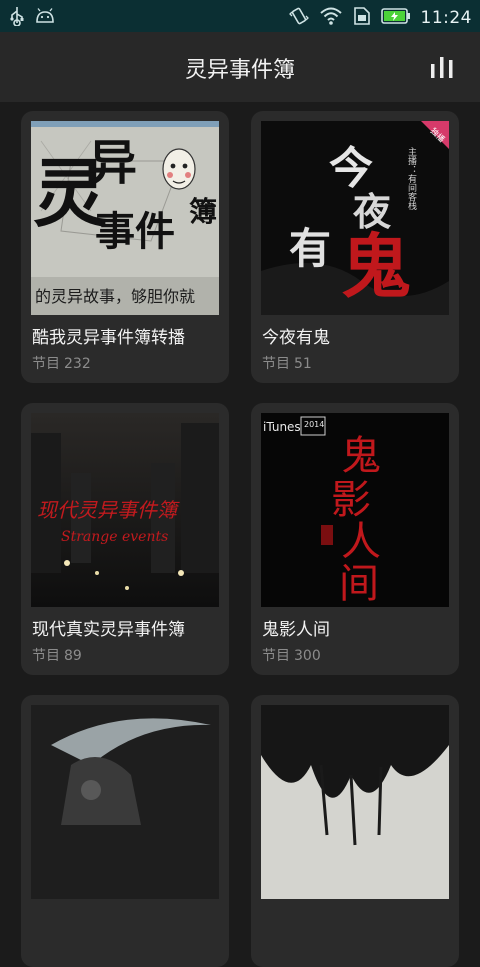  I want to click on cover-year: 2014, so click(314, 424).